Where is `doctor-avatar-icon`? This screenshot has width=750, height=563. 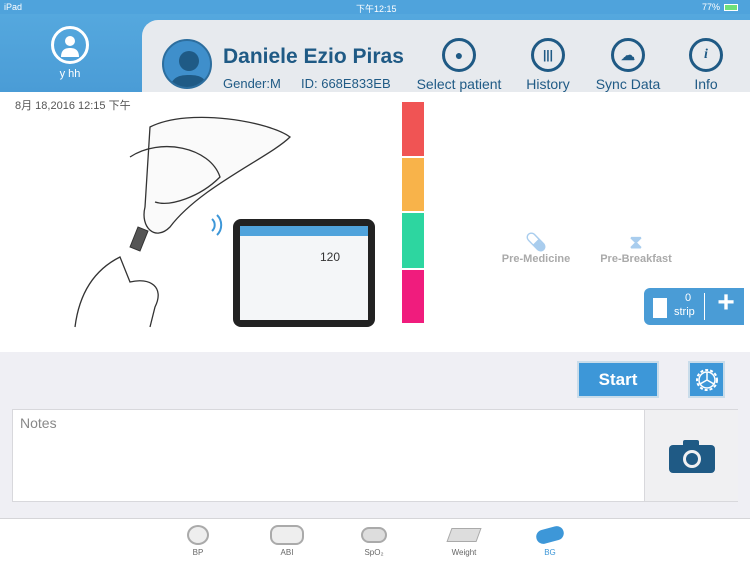
doctor-avatar-icon is located at coordinates (70, 45).